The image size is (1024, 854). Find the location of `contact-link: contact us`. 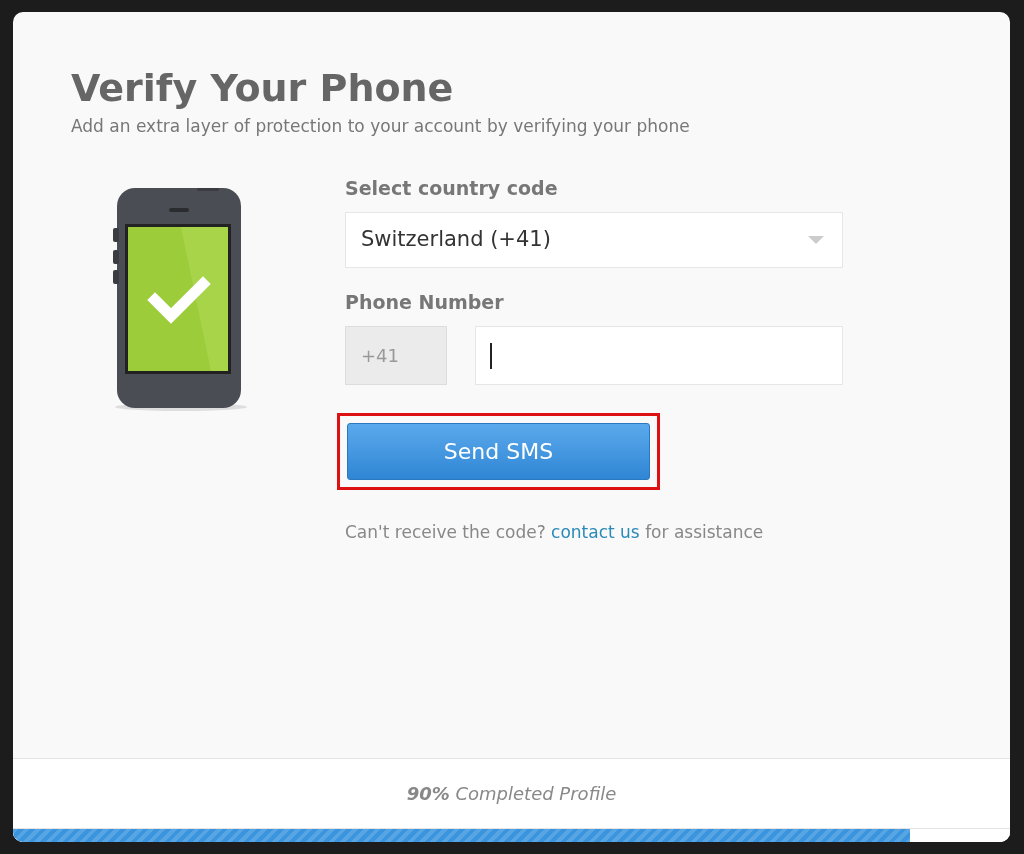

contact-link: contact us is located at coordinates (595, 532).